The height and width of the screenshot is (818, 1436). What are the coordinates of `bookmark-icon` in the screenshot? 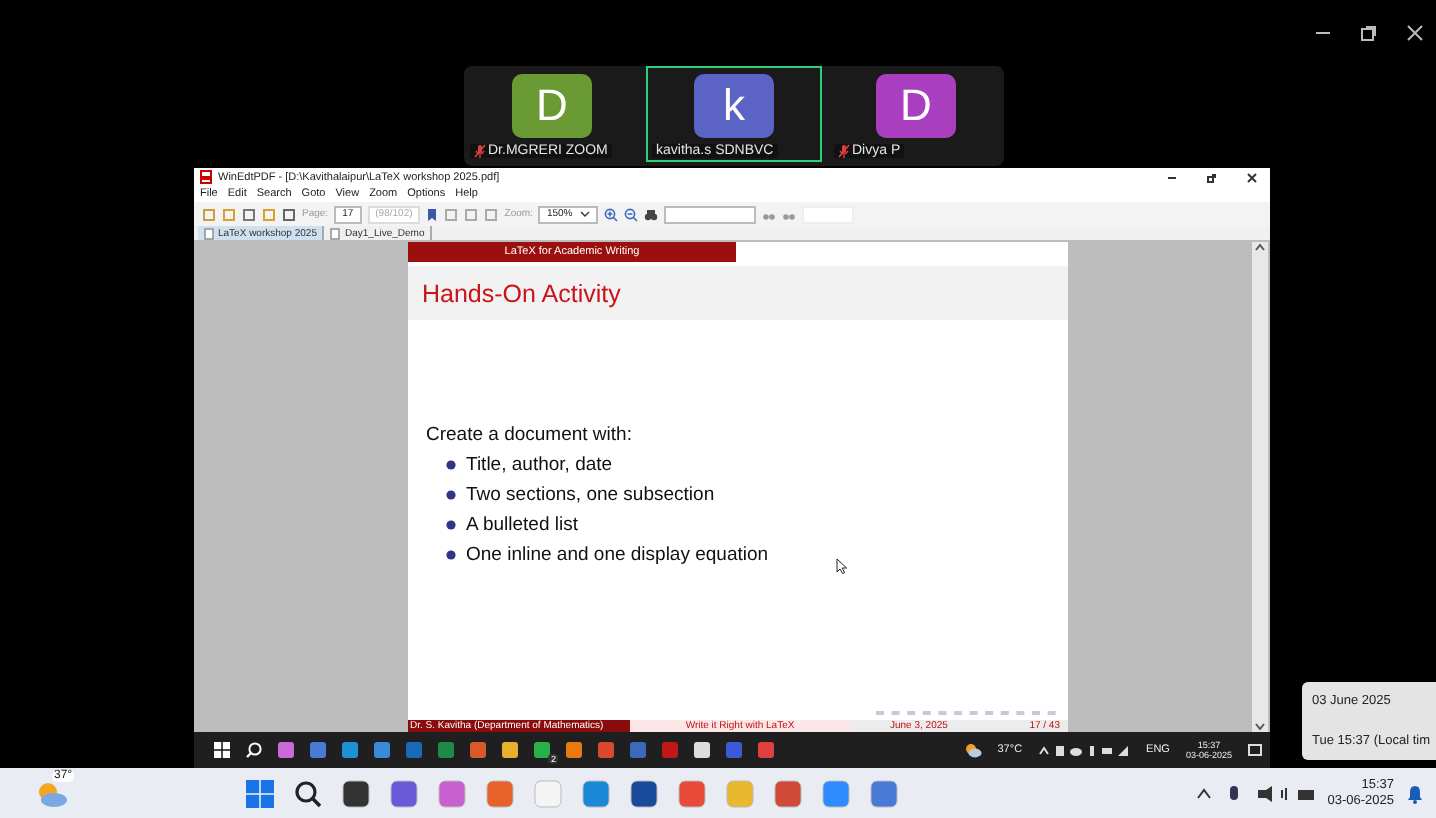 It's located at (432, 214).